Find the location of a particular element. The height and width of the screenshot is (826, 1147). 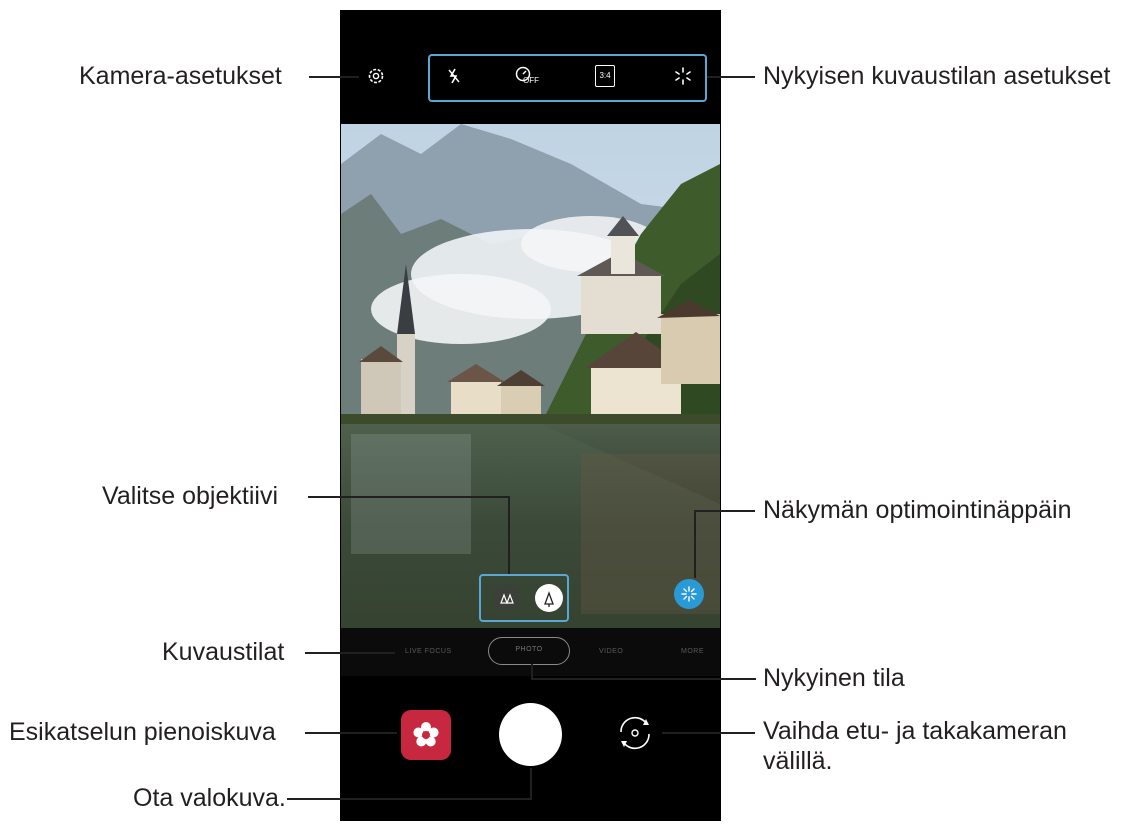

callout-scene-optimizer: Näkymän optimointinäppäin is located at coordinates (917, 510).